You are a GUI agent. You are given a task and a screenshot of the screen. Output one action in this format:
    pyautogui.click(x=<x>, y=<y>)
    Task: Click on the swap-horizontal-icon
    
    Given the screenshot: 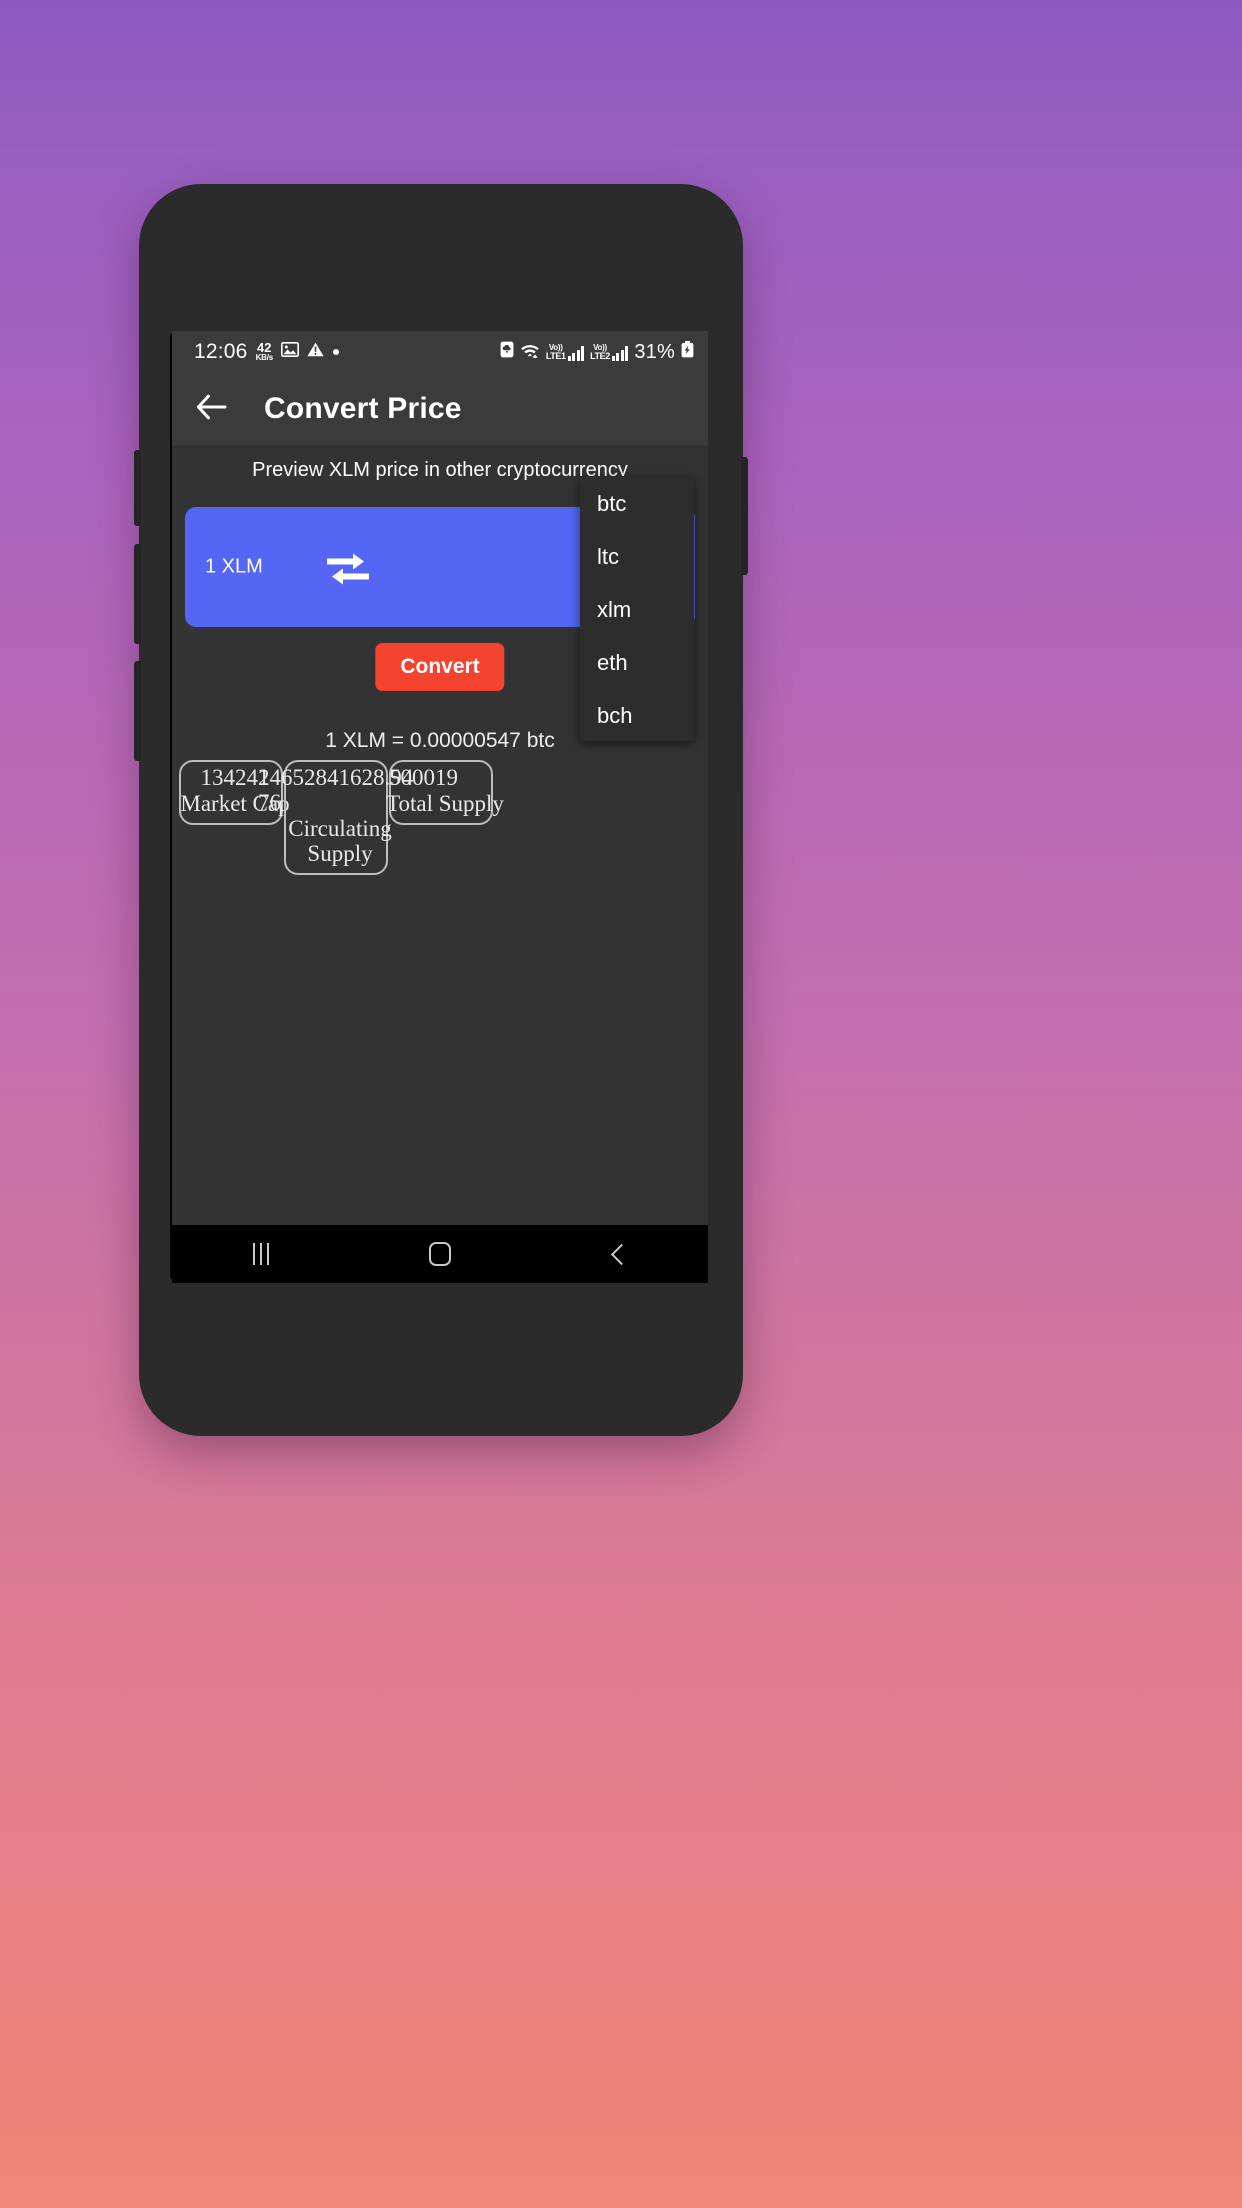 What is the action you would take?
    pyautogui.click(x=348, y=567)
    